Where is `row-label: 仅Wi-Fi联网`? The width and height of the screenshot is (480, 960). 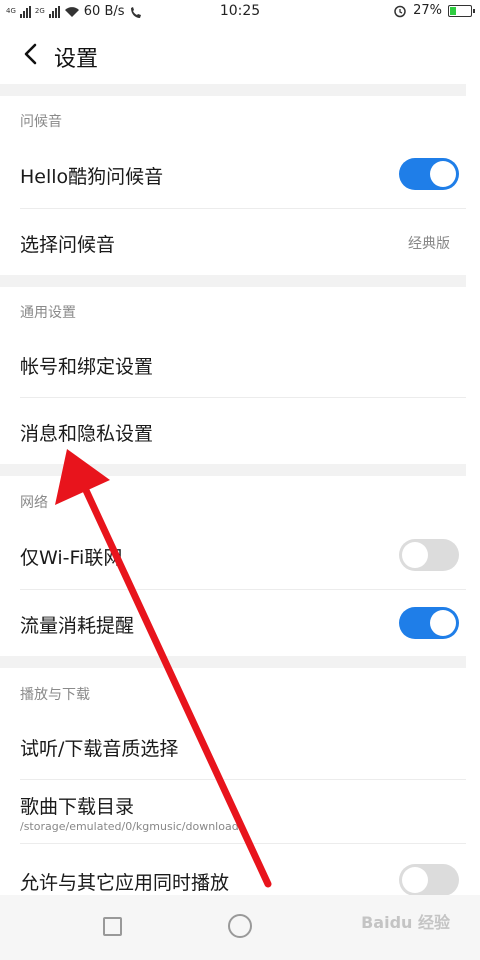 row-label: 仅Wi-Fi联网 is located at coordinates (71, 558).